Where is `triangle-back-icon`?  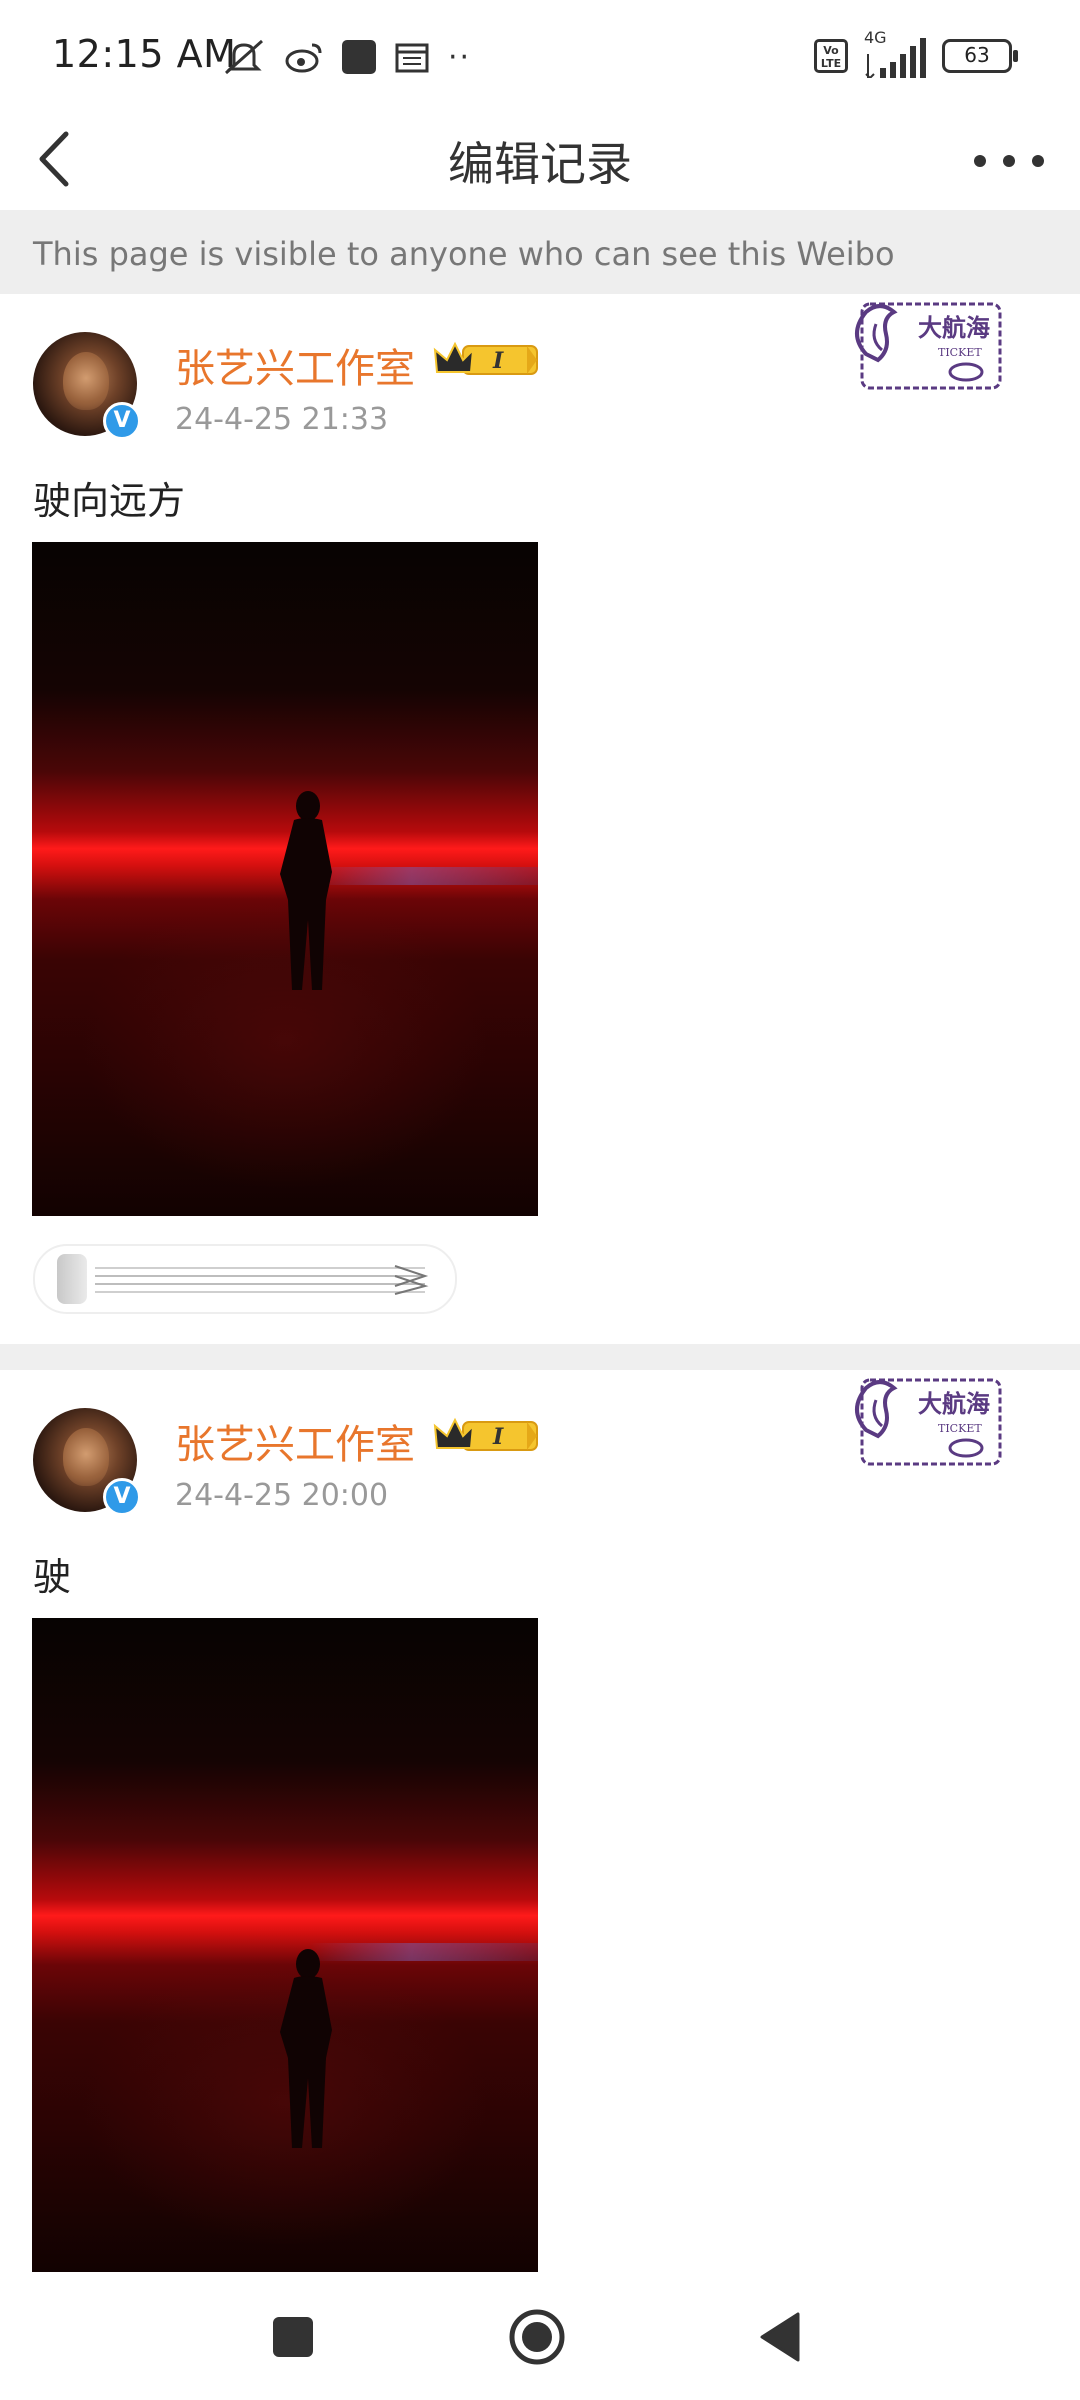 triangle-back-icon is located at coordinates (780, 2337).